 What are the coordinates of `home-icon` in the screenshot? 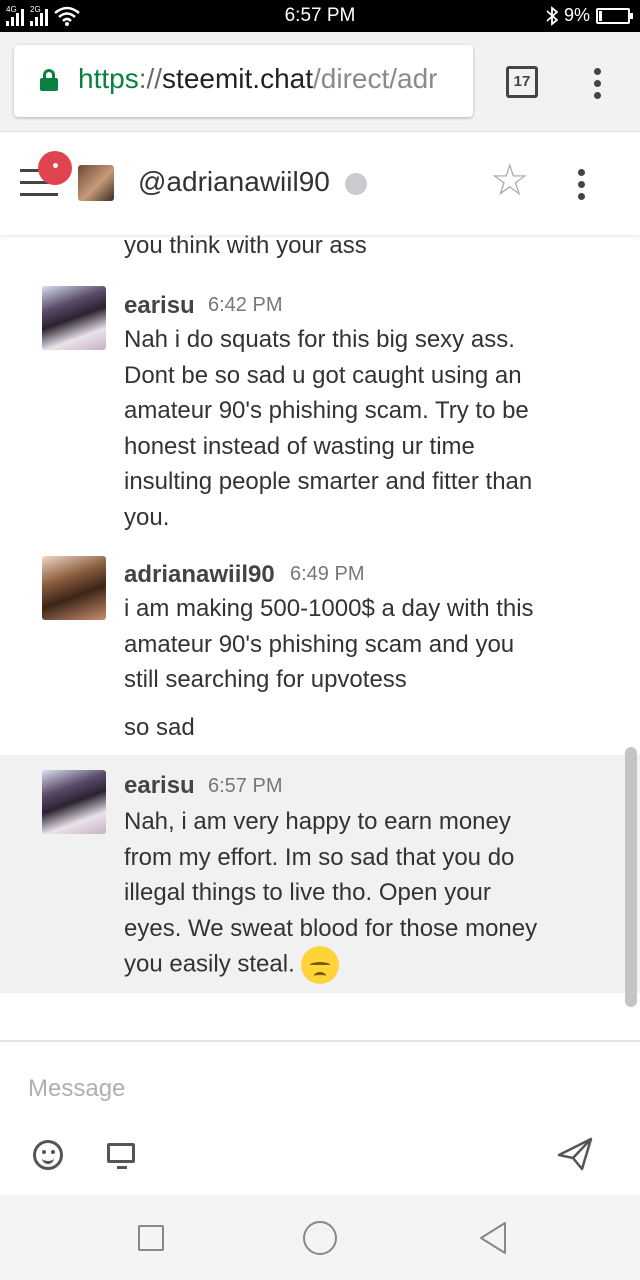 It's located at (320, 1238).